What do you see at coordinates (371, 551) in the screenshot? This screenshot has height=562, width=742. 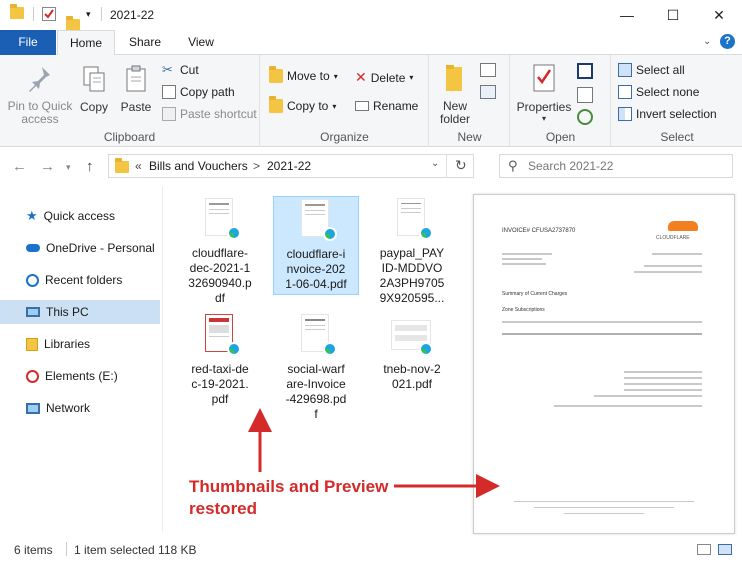 I see `status-bar: 6 items 1 item selected 118 KB` at bounding box center [371, 551].